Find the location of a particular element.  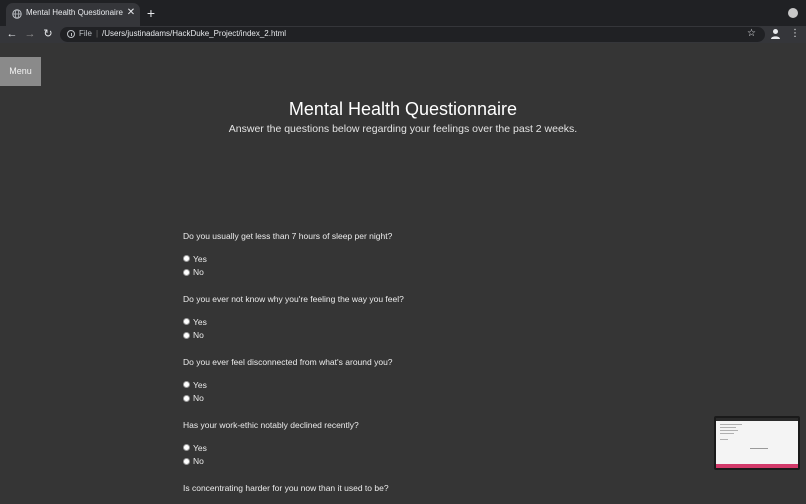

back-arrow-icon: ← is located at coordinates (12, 34).